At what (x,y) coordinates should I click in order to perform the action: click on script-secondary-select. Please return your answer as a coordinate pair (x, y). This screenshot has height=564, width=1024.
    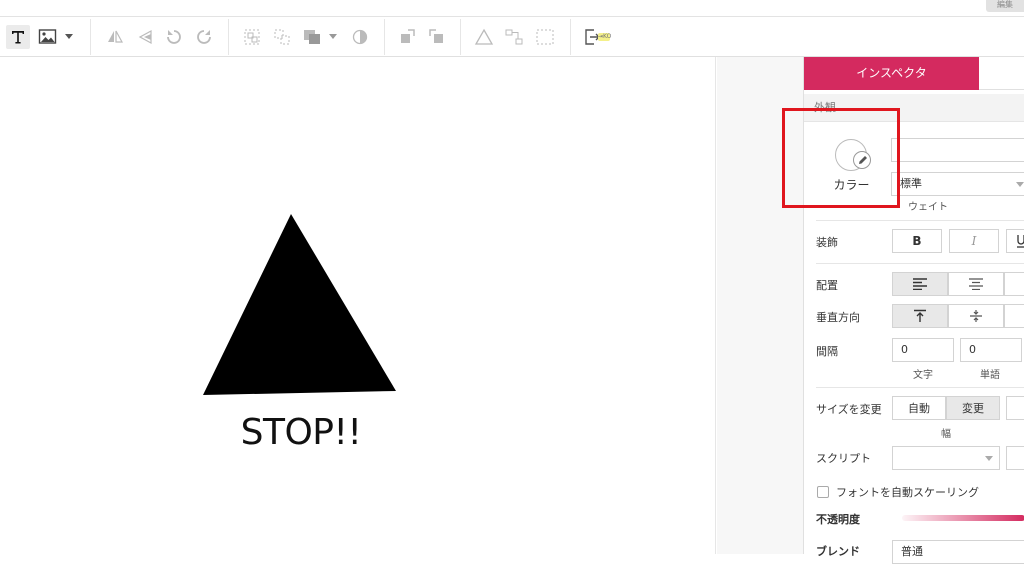
    Looking at the image, I should click on (1015, 458).